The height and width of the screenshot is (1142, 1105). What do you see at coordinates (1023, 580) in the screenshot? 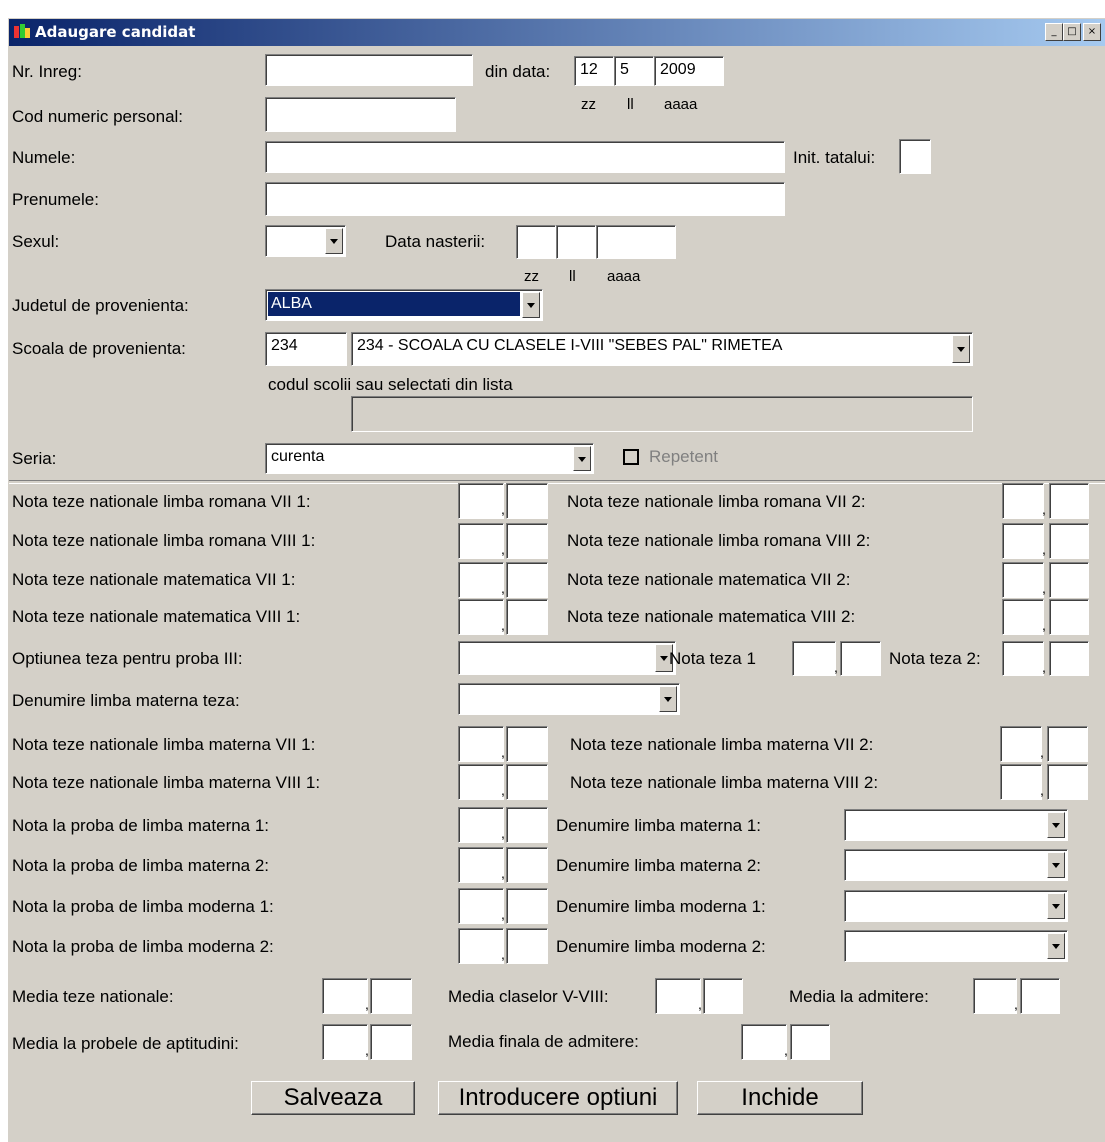
I see `nota-mate-vii-2-int` at bounding box center [1023, 580].